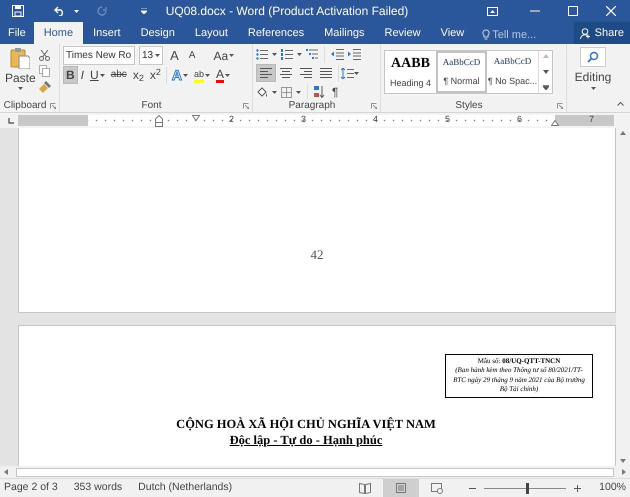 This screenshot has width=630, height=497. Describe the element at coordinates (18, 11) in the screenshot. I see `save-icon` at that location.